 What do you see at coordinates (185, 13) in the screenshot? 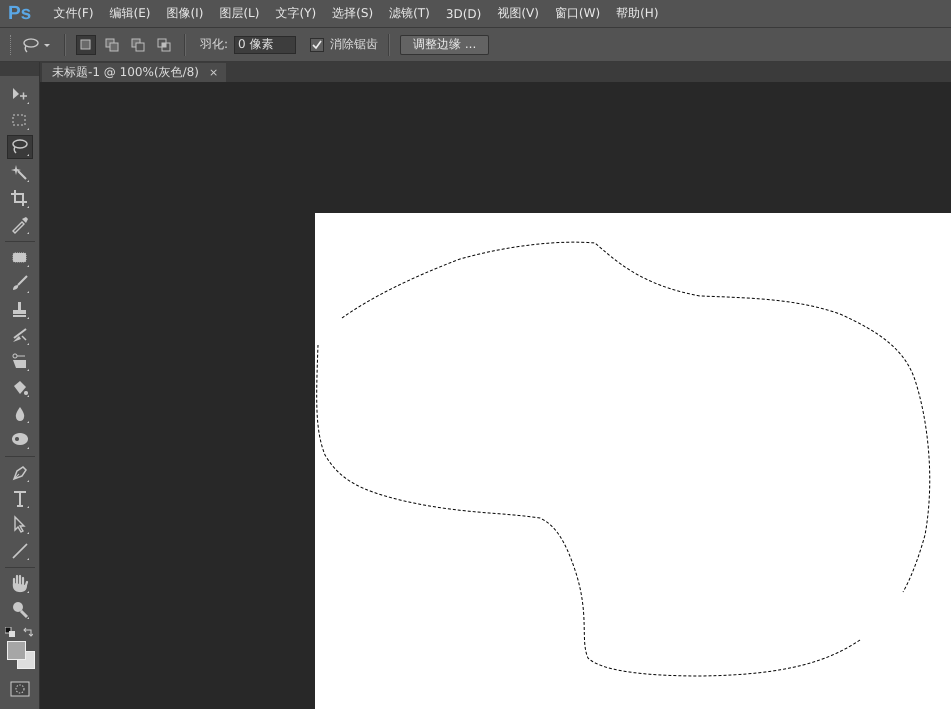
I see `menu-item: 图像(I)` at bounding box center [185, 13].